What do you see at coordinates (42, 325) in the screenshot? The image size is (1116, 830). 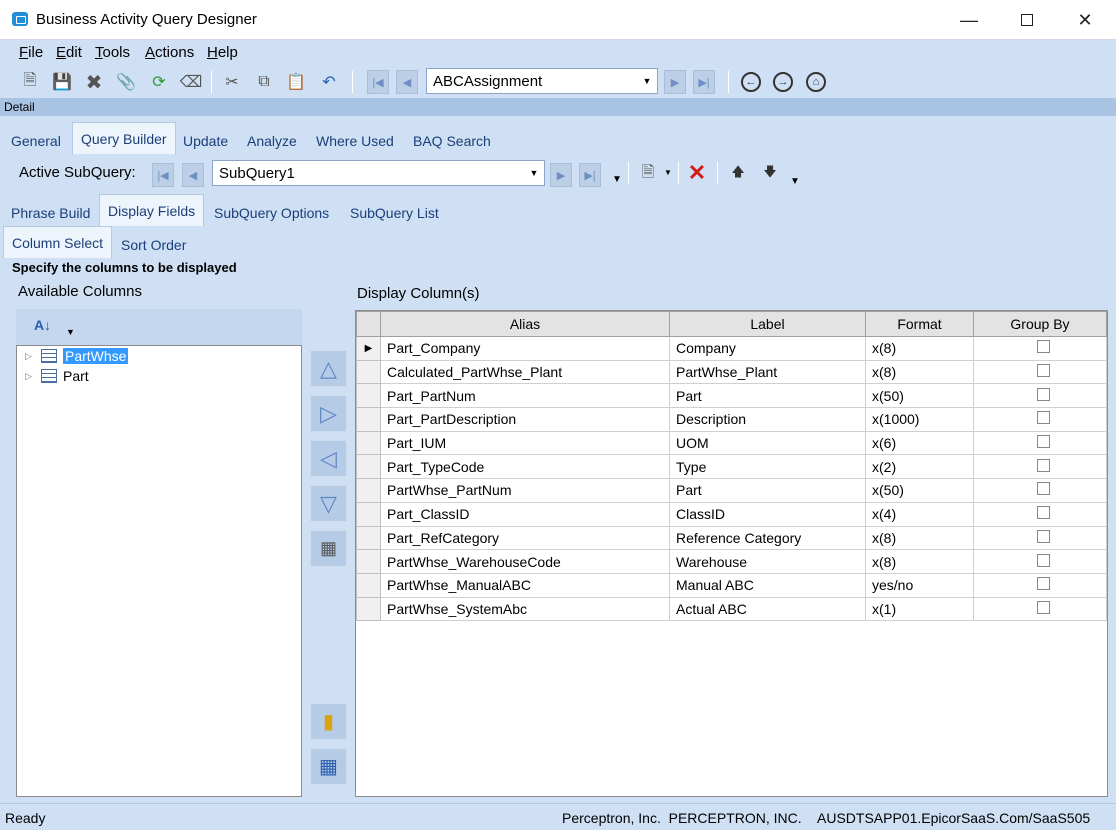 I see `sort-az-icon: A↓` at bounding box center [42, 325].